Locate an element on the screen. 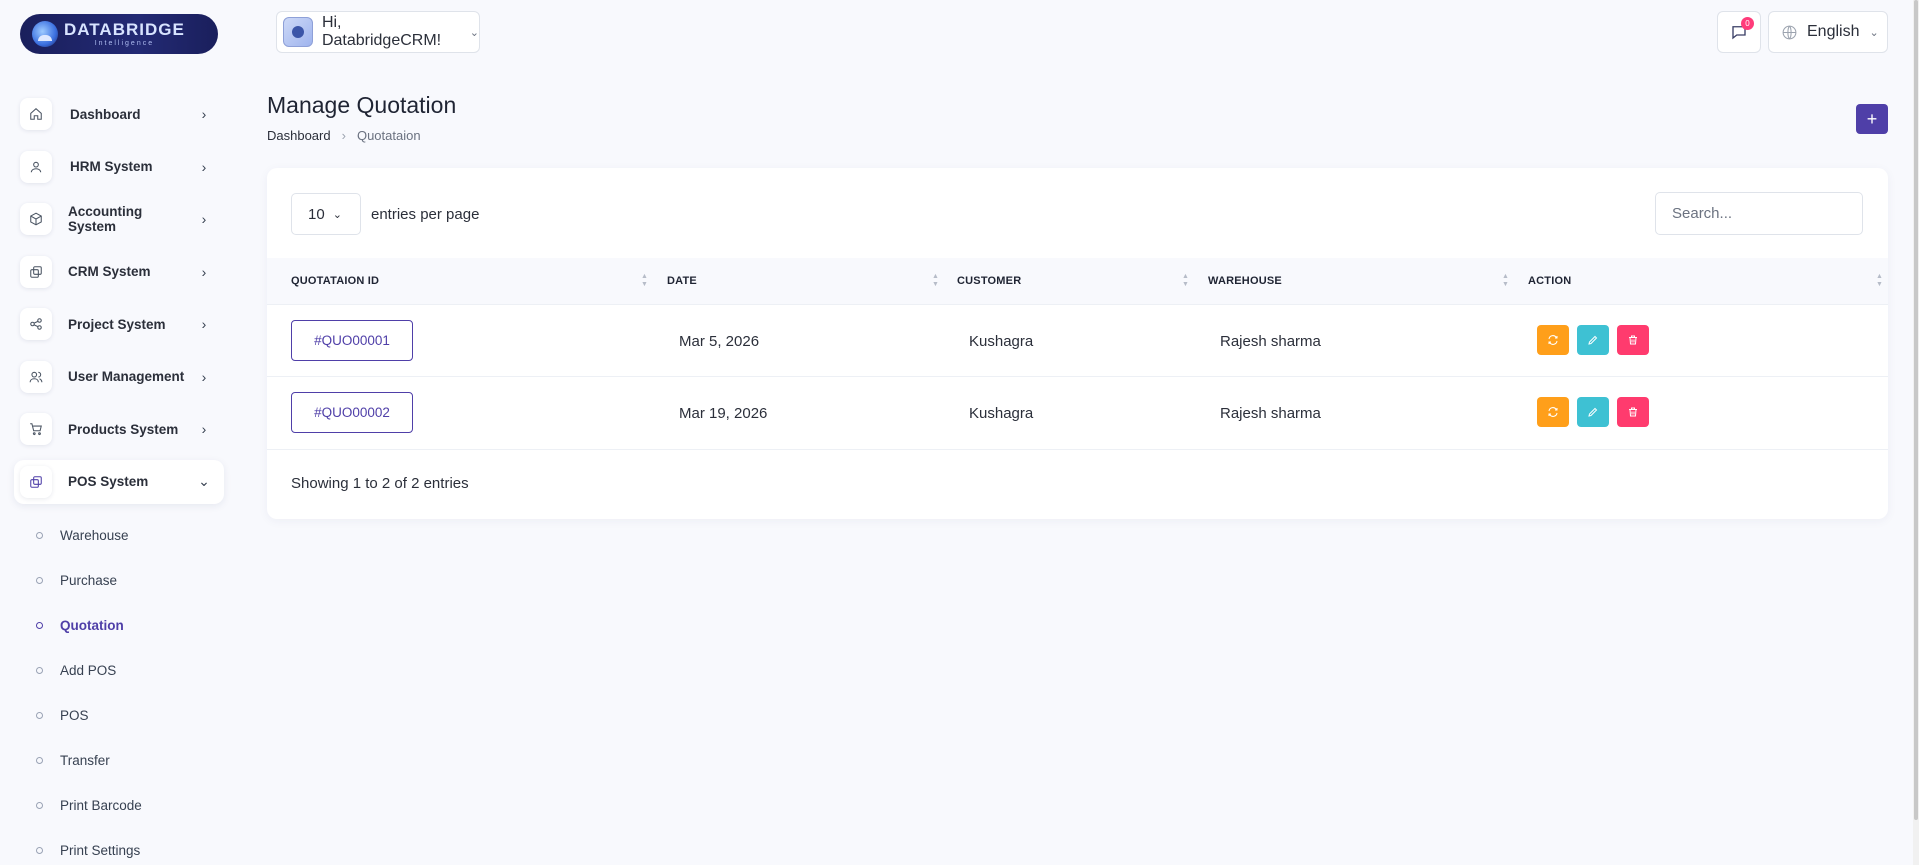  column-header-date: DATE is located at coordinates (682, 281).